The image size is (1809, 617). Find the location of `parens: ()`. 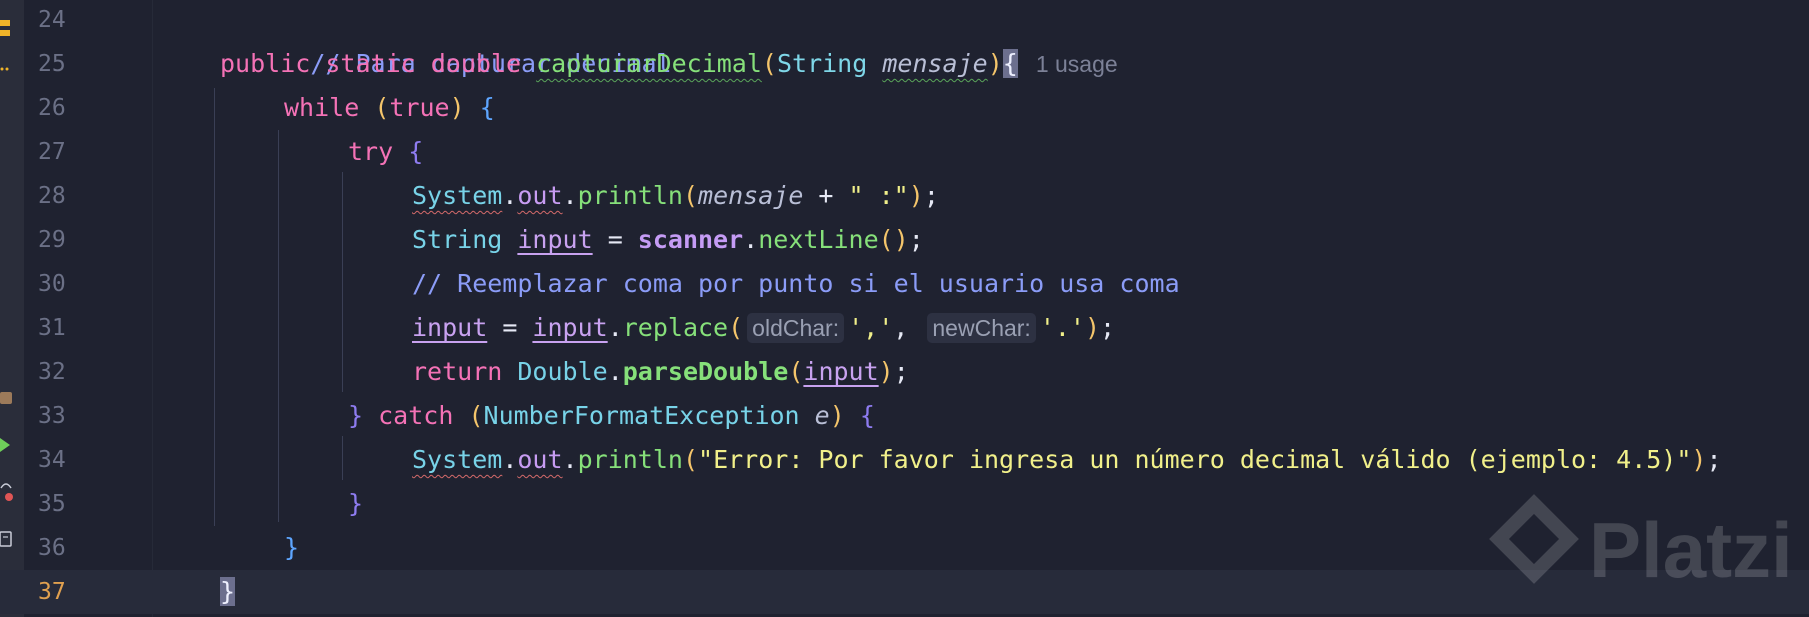

parens: () is located at coordinates (893, 239).